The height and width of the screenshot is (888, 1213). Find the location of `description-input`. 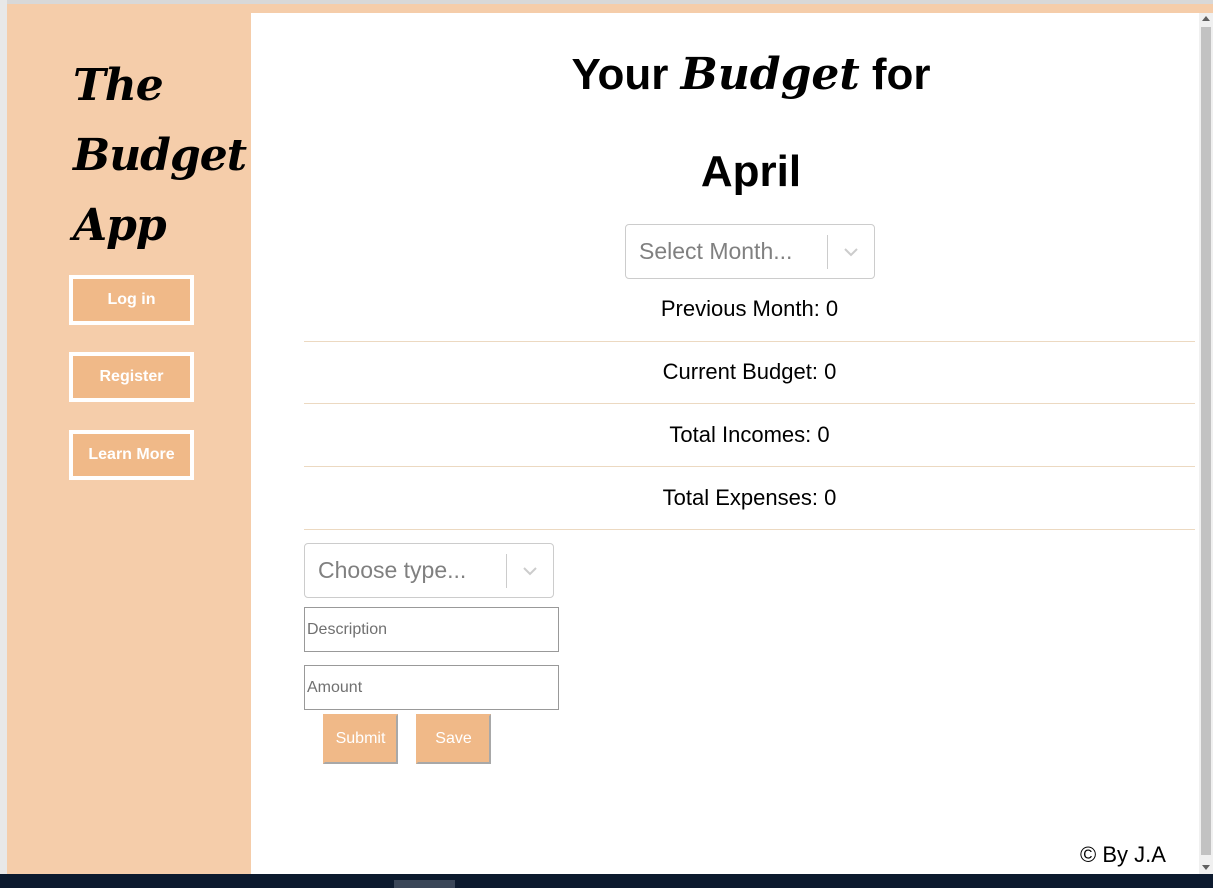

description-input is located at coordinates (431, 629).